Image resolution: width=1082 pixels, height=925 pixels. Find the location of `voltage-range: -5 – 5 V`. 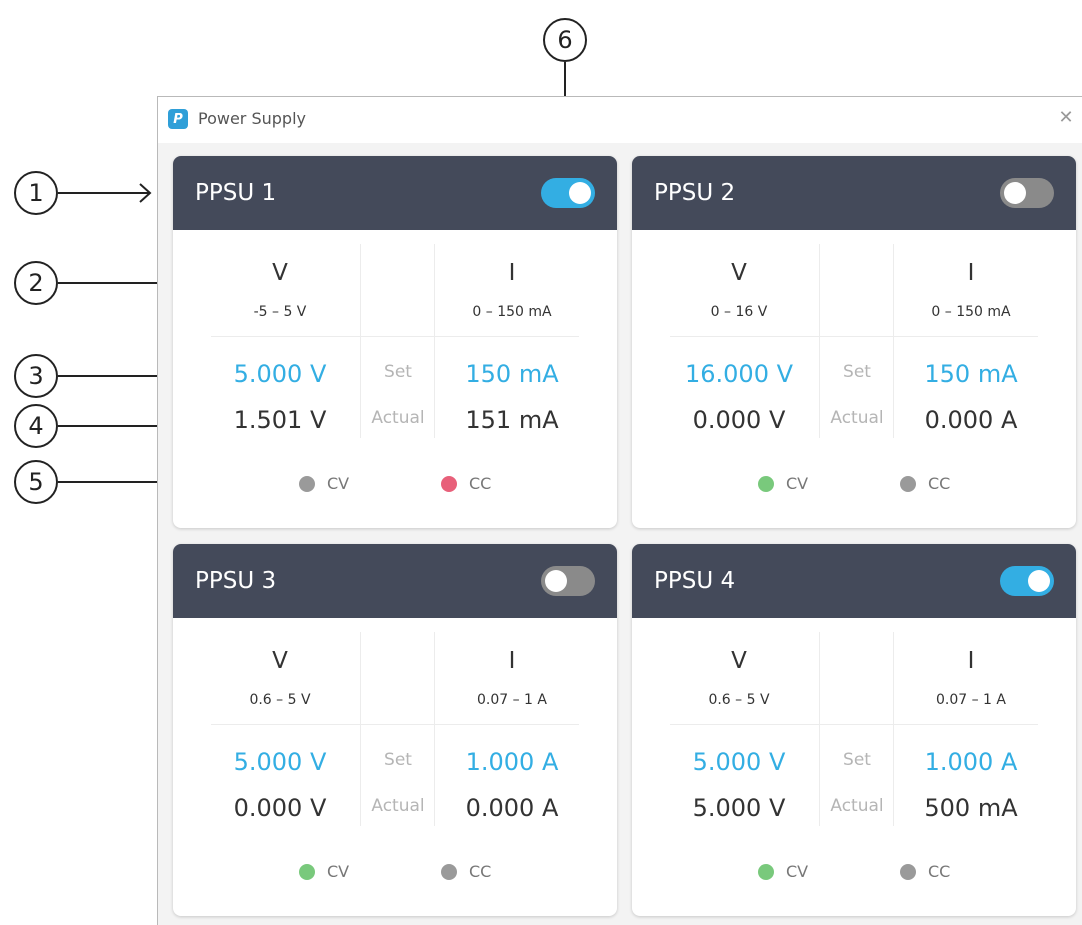

voltage-range: -5 – 5 V is located at coordinates (280, 312).